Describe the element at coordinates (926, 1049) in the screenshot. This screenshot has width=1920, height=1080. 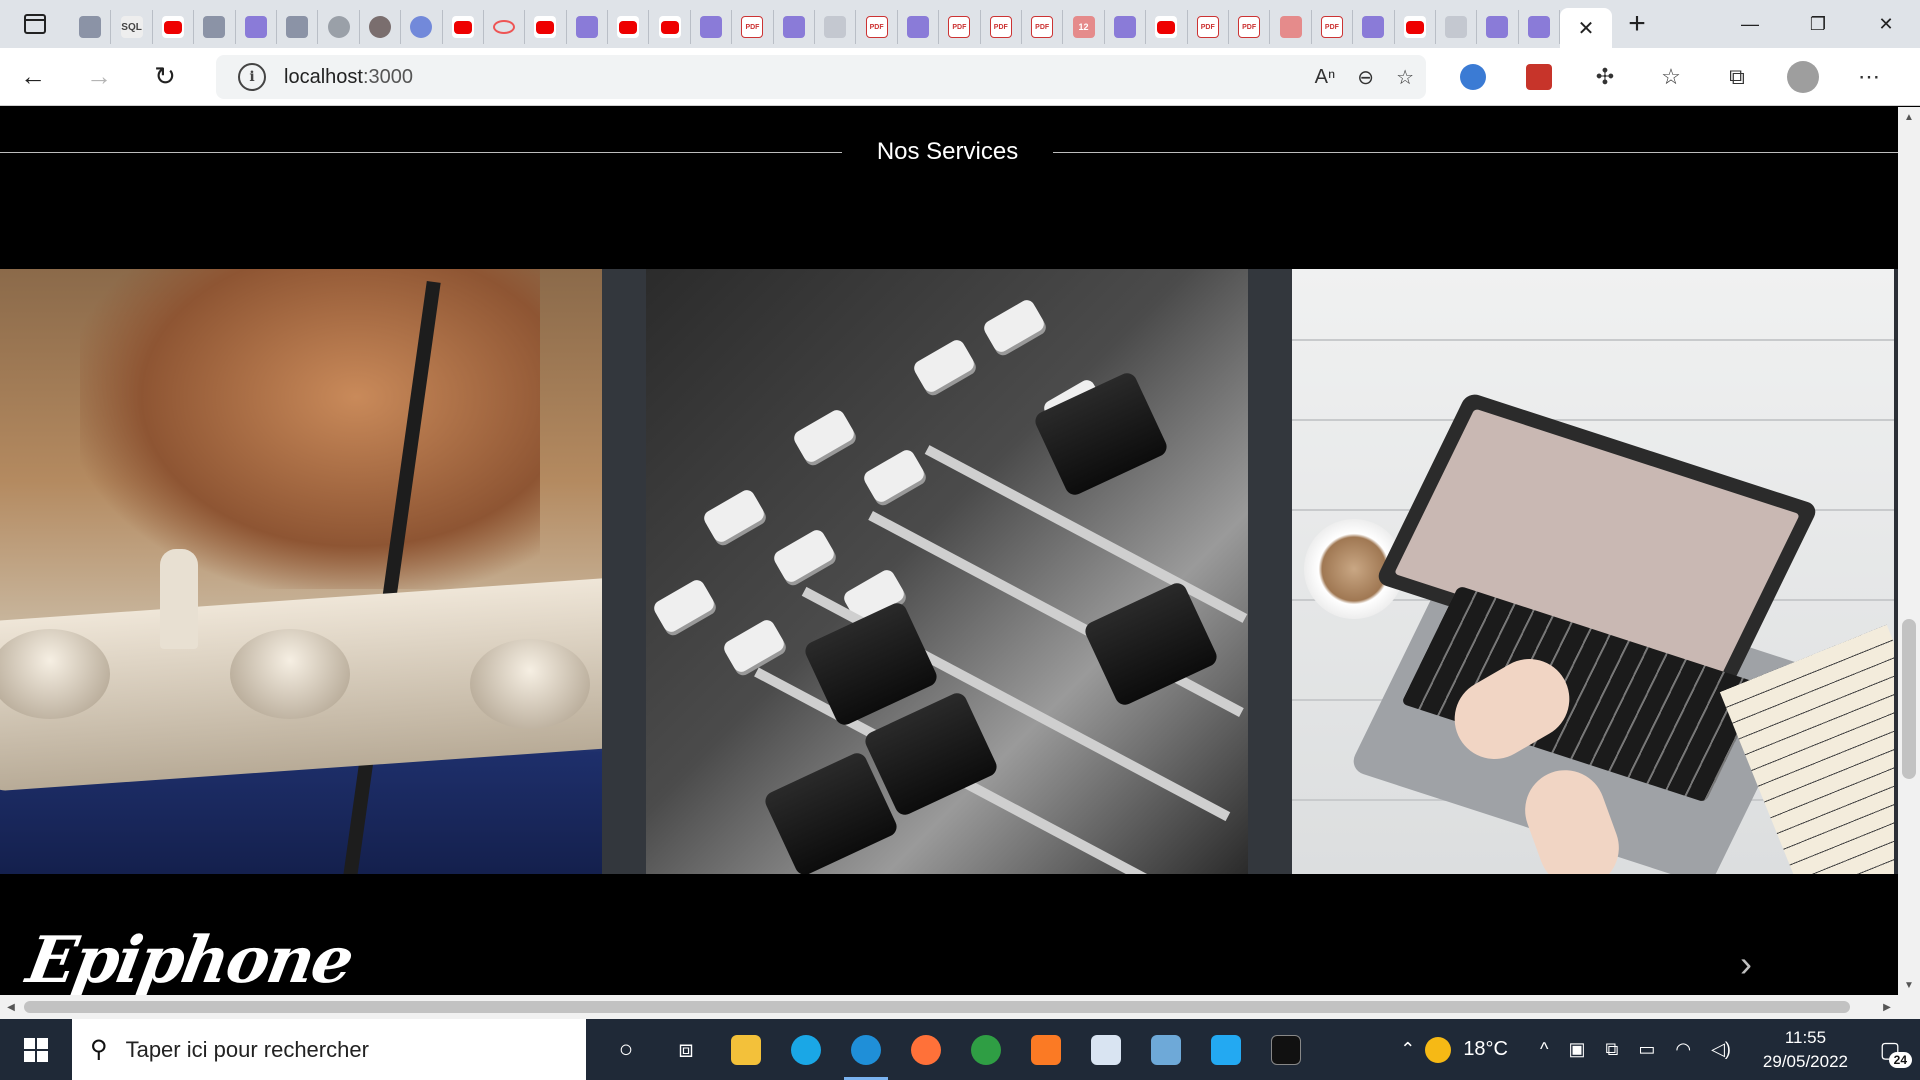
I see `firefox-icon` at that location.